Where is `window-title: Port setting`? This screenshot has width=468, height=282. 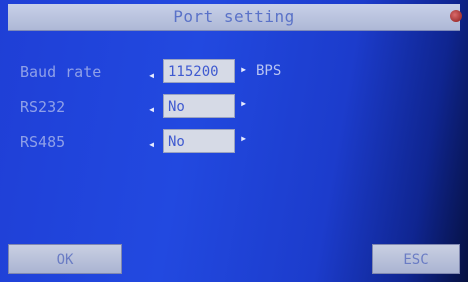 window-title: Port setting is located at coordinates (234, 16).